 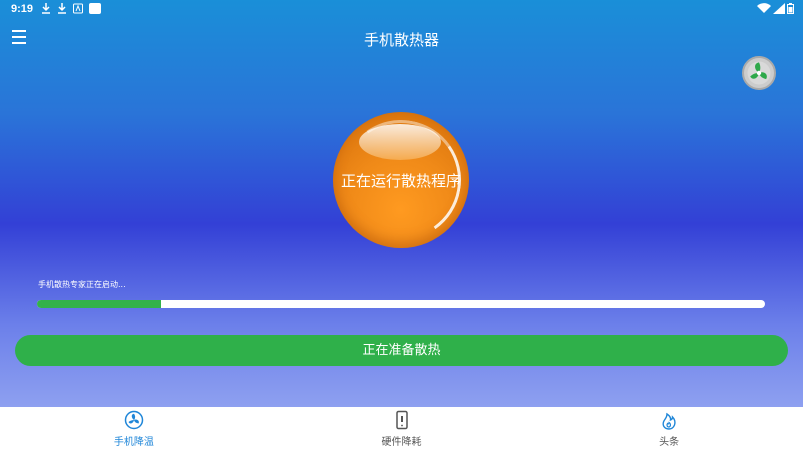 What do you see at coordinates (669, 442) in the screenshot?
I see `nav-label-headlines: 头条` at bounding box center [669, 442].